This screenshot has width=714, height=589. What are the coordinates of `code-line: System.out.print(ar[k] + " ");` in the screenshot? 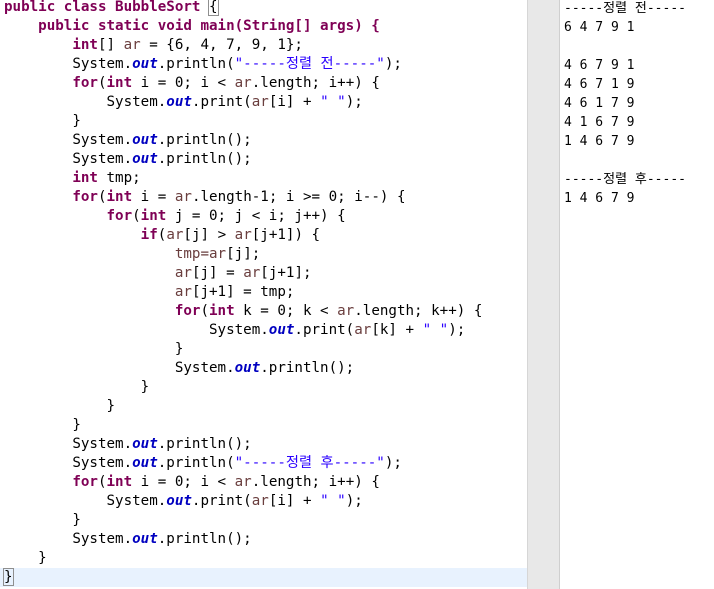 It's located at (234, 330).